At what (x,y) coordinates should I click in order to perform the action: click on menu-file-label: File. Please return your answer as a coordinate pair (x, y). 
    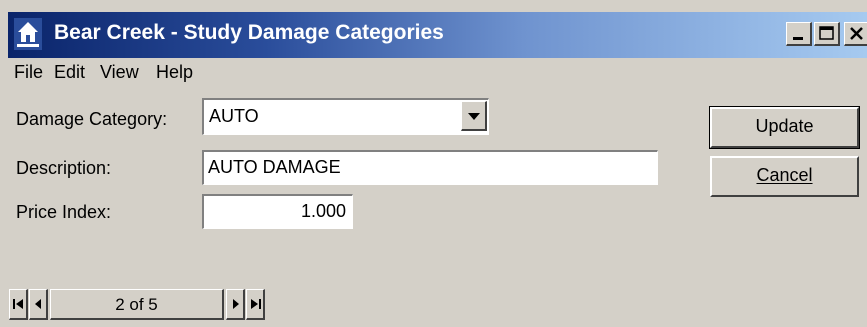
    Looking at the image, I should click on (29, 72).